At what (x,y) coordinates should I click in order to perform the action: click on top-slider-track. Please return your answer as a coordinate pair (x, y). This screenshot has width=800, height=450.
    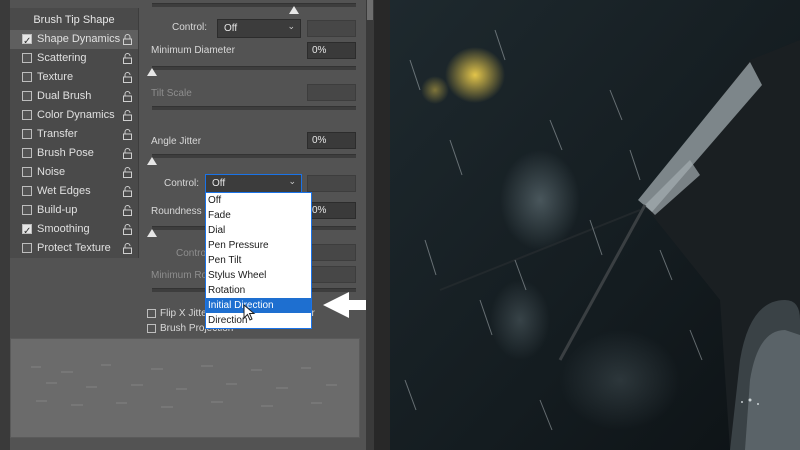
    Looking at the image, I should click on (254, 5).